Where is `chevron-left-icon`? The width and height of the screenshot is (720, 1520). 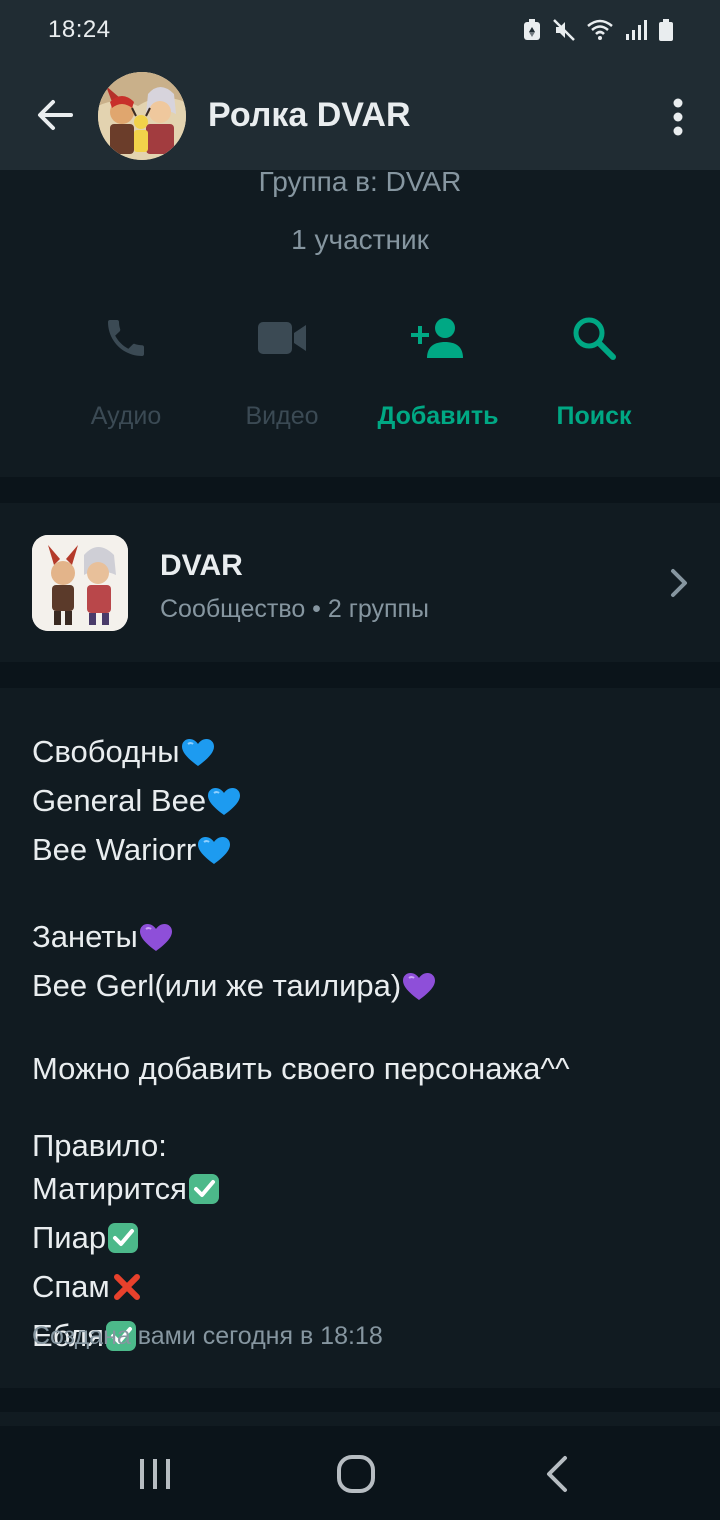 chevron-left-icon is located at coordinates (557, 1474).